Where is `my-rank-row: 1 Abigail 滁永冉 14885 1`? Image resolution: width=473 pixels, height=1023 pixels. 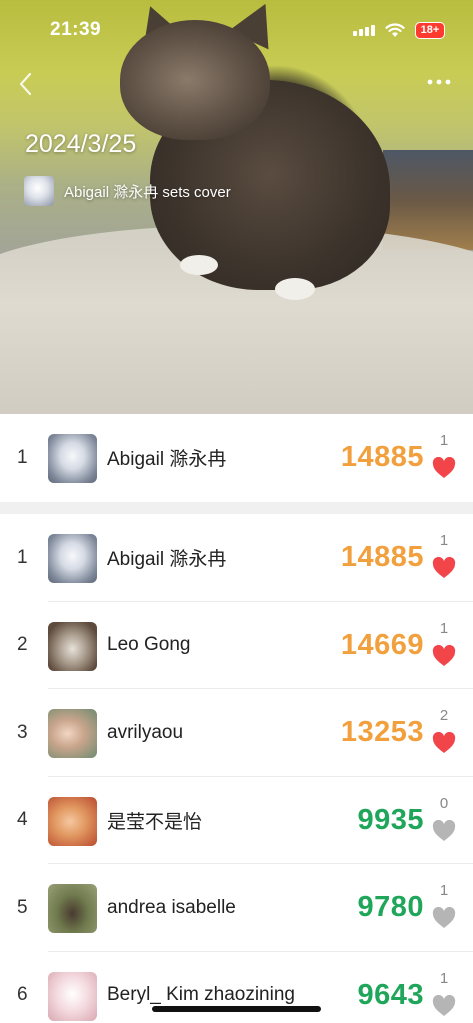
my-rank-row: 1 Abigail 滁永冉 14885 1 is located at coordinates (236, 458).